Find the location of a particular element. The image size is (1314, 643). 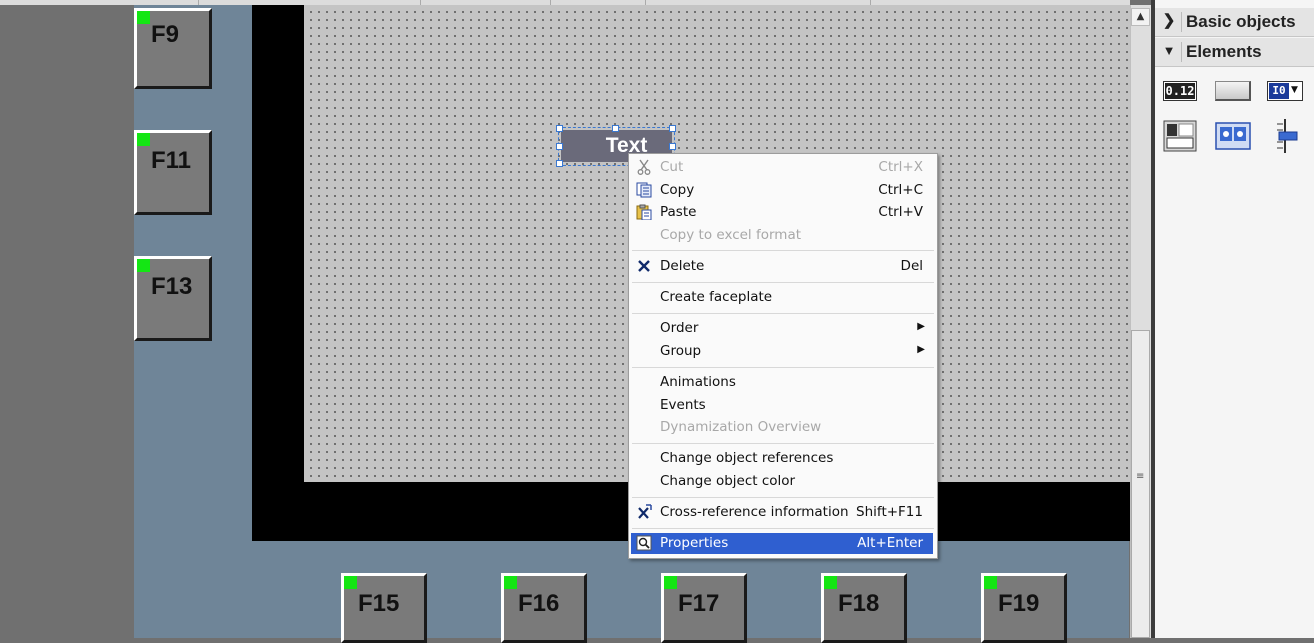

menu-item-shortcut: Del is located at coordinates (911, 266).